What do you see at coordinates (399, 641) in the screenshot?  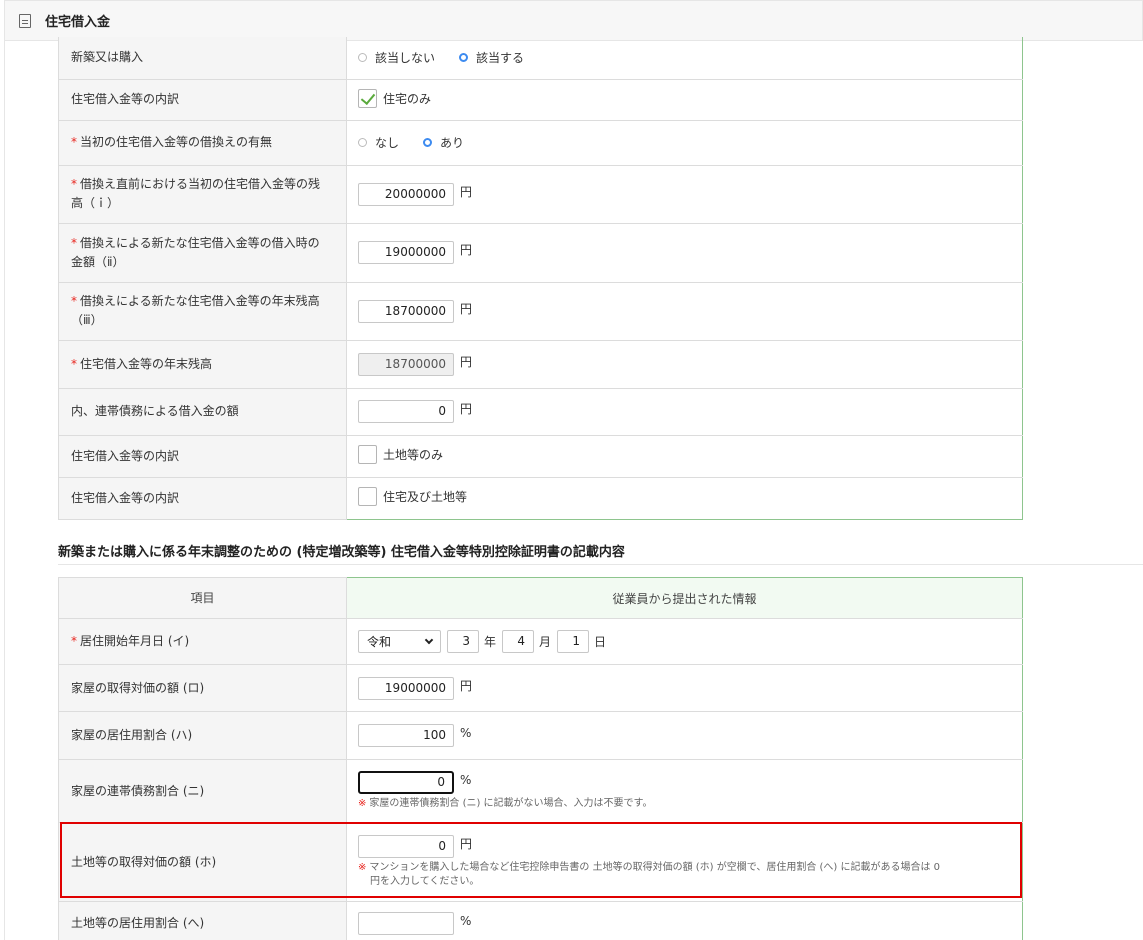 I see `era-select: 令和` at bounding box center [399, 641].